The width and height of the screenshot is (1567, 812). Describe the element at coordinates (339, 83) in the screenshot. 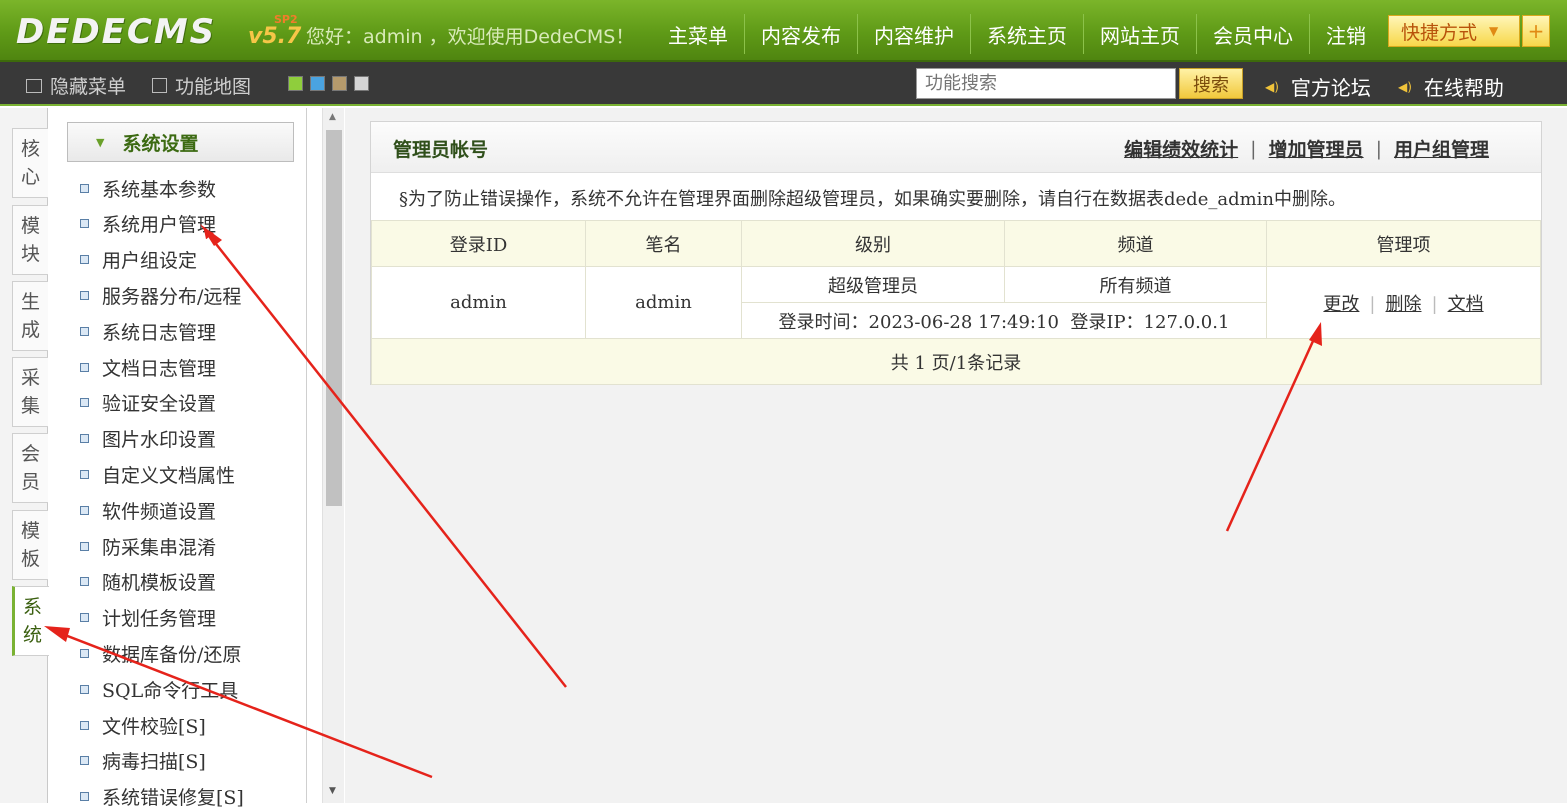

I see `skin-brown-swatch` at that location.